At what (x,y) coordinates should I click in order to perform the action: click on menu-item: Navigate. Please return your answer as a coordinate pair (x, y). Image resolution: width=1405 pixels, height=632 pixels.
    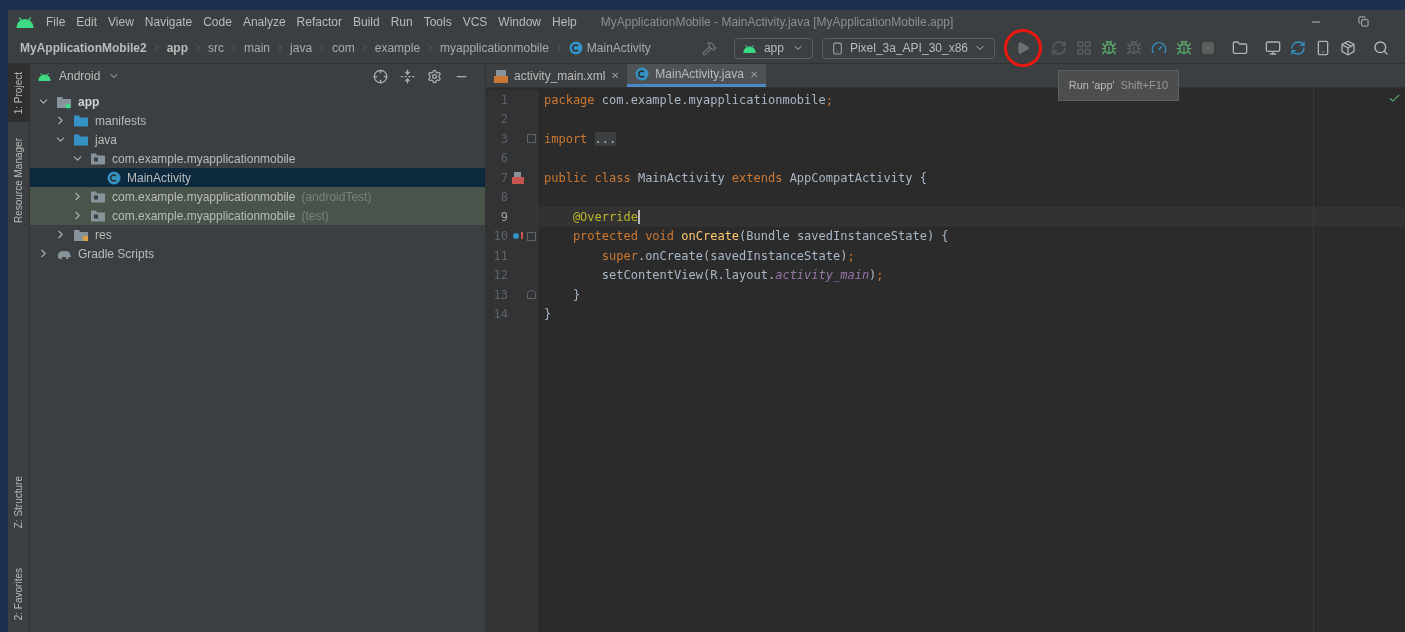
    Looking at the image, I should click on (168, 21).